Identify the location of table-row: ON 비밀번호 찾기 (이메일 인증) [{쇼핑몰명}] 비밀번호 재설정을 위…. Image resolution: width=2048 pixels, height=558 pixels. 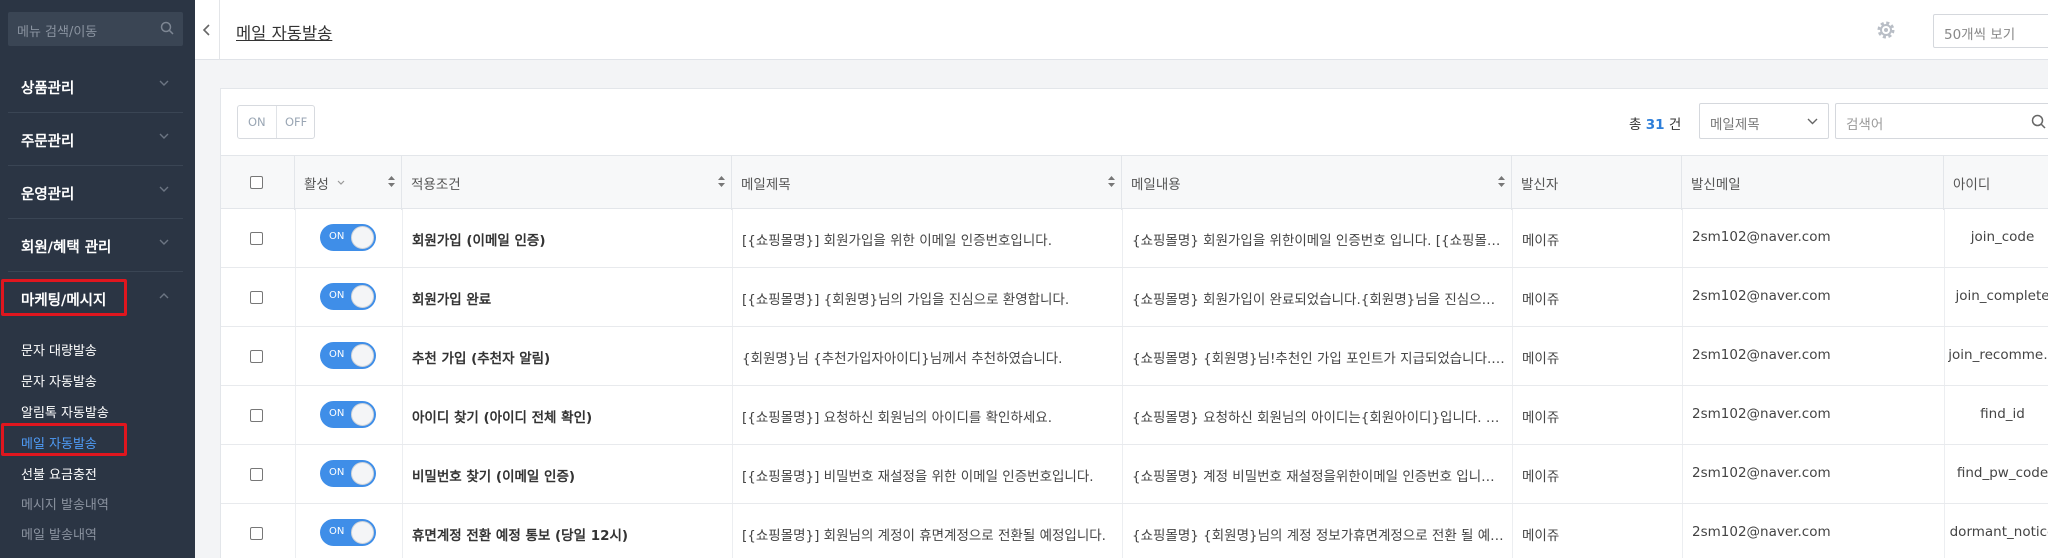
(1134, 474).